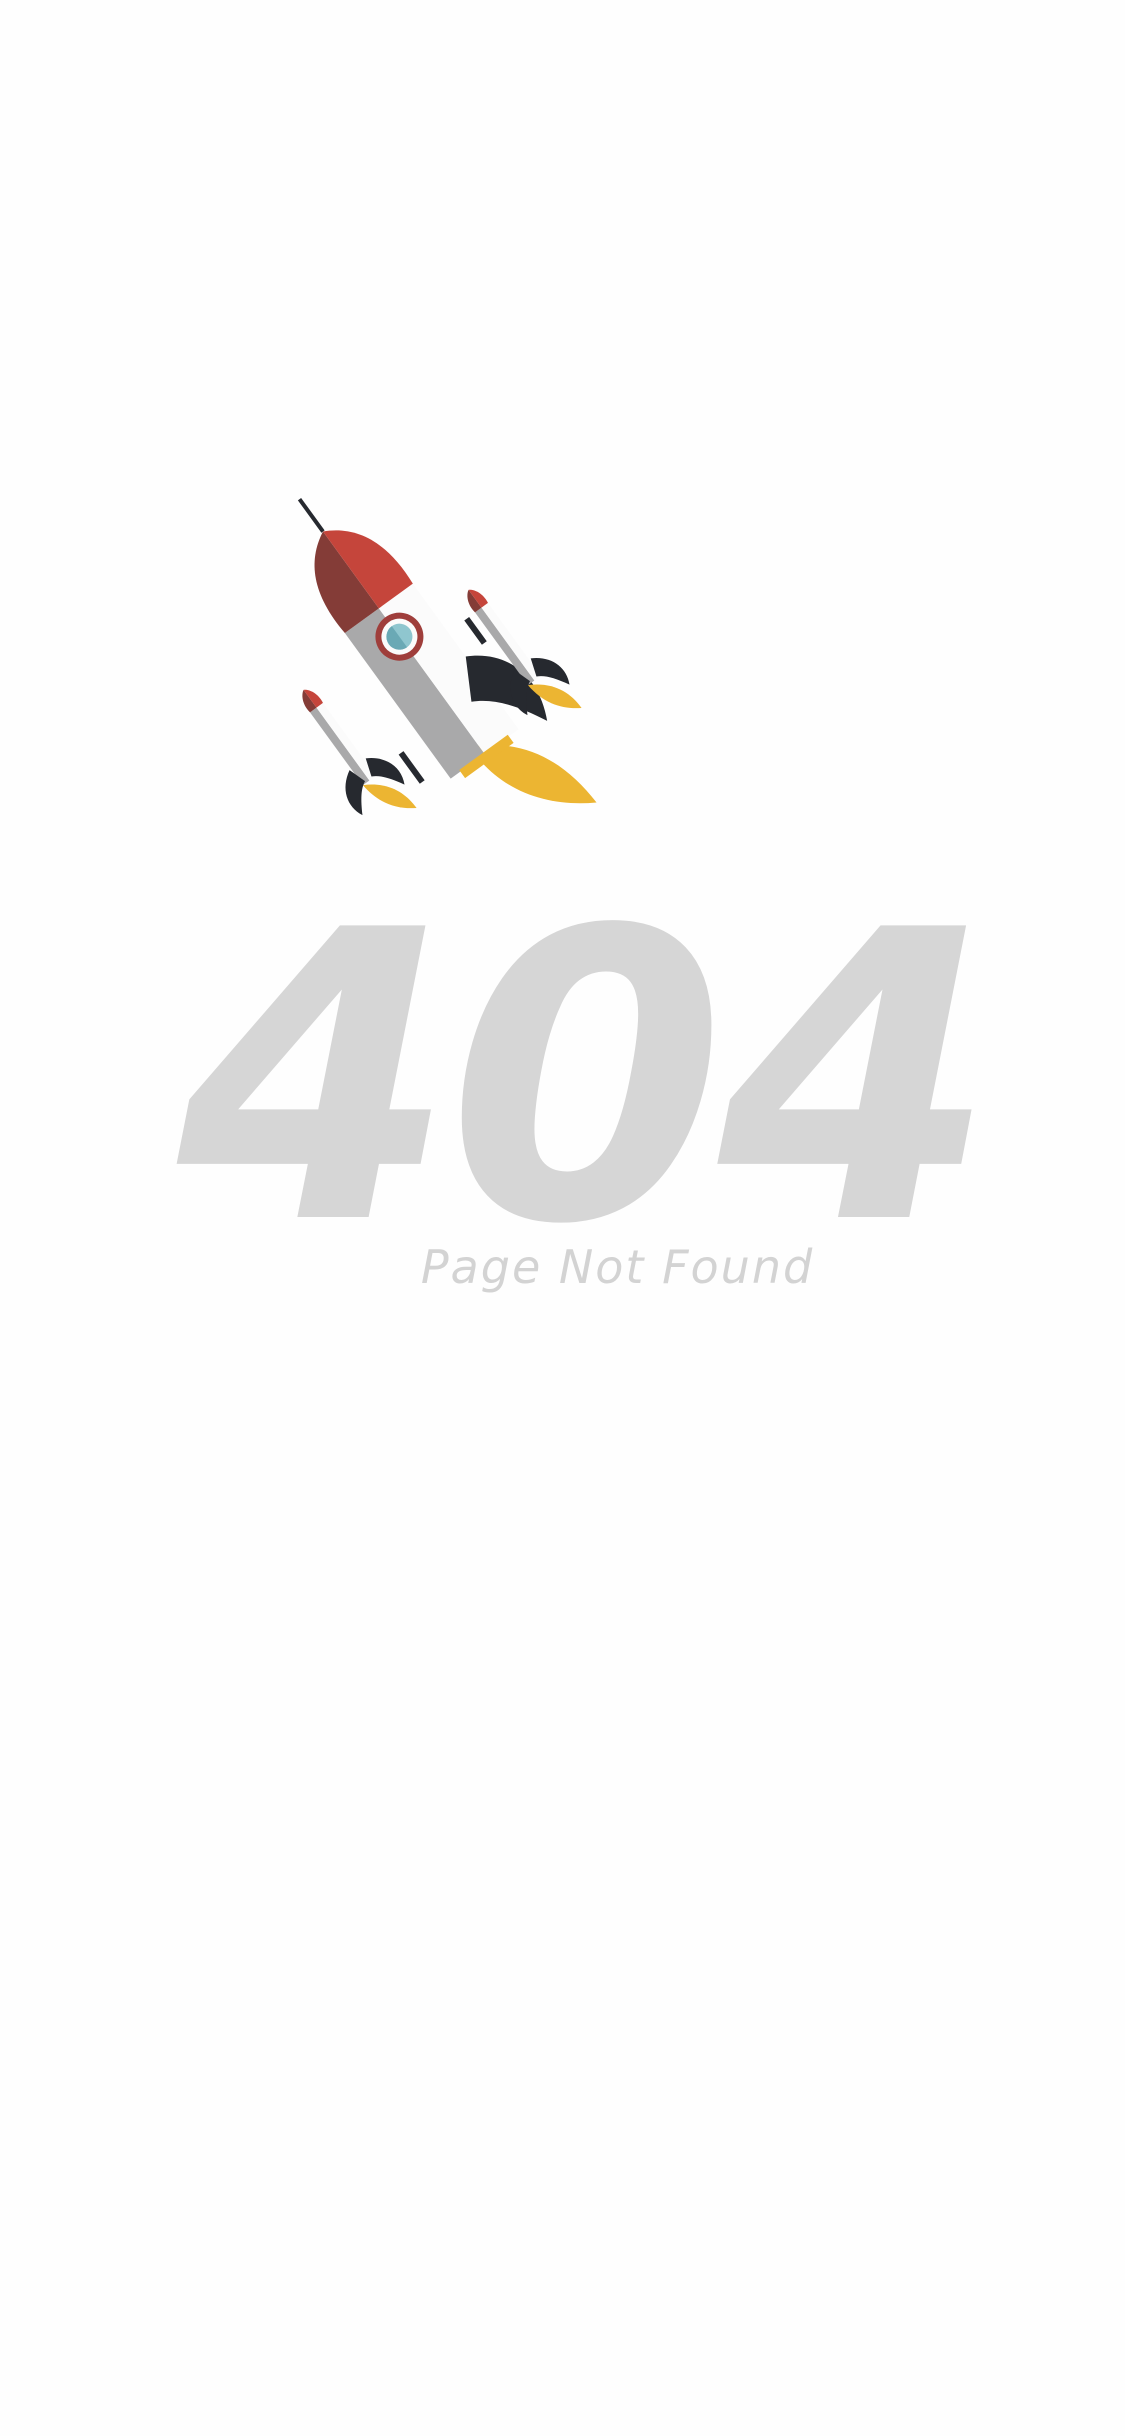 This screenshot has width=1125, height=2436. Describe the element at coordinates (586, 1079) in the screenshot. I see `error-code: 404` at that location.